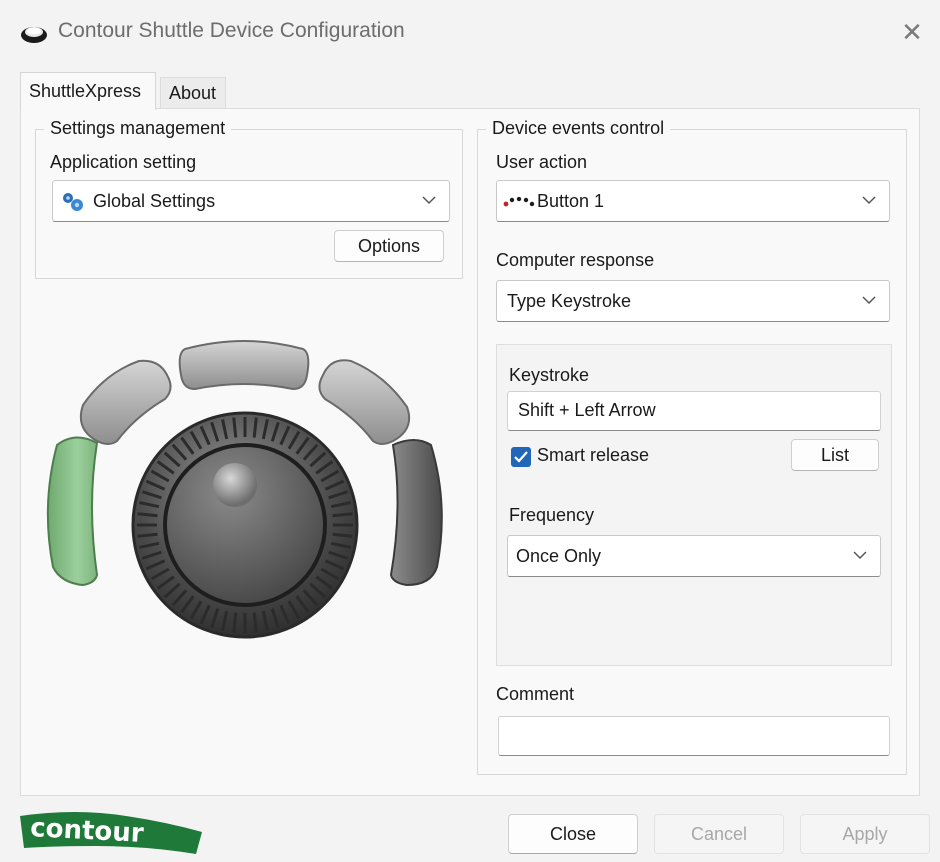 This screenshot has height=862, width=940. What do you see at coordinates (251, 201) in the screenshot?
I see `application-setting-dropdown: Global Settings` at bounding box center [251, 201].